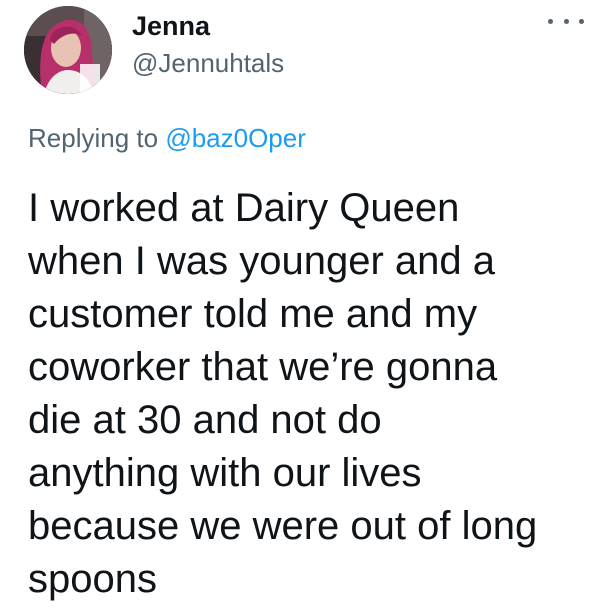 This screenshot has width=599, height=616. Describe the element at coordinates (92, 579) in the screenshot. I see `tweet-text-line: spoons` at that location.